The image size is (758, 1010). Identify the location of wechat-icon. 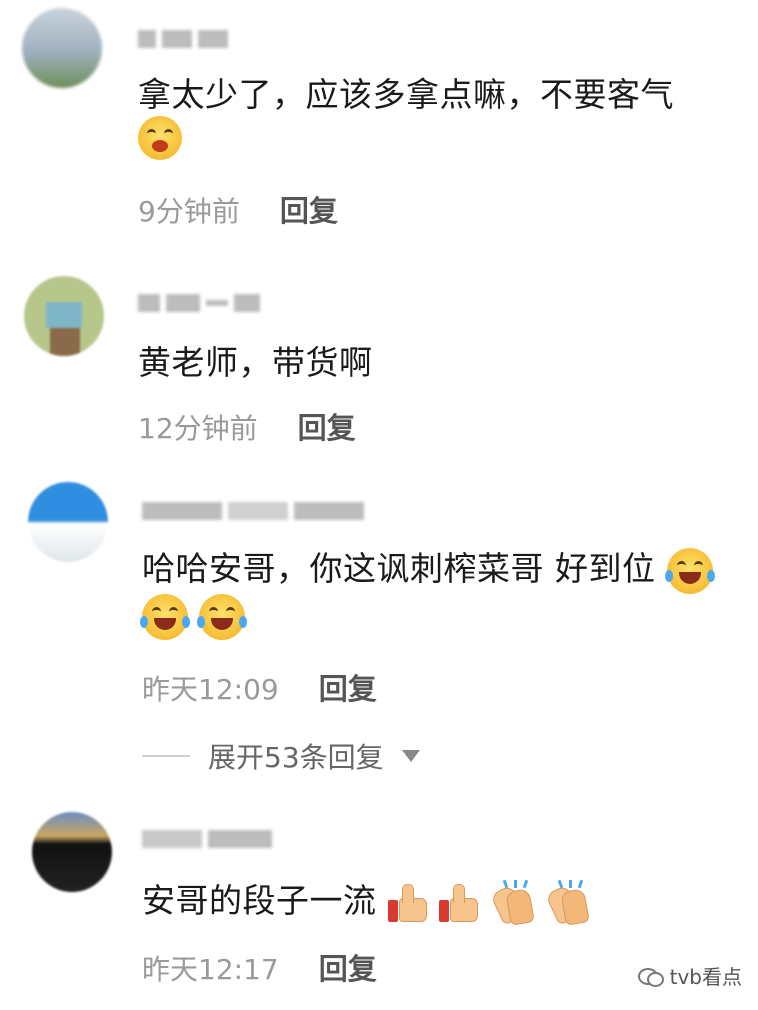
(650, 976).